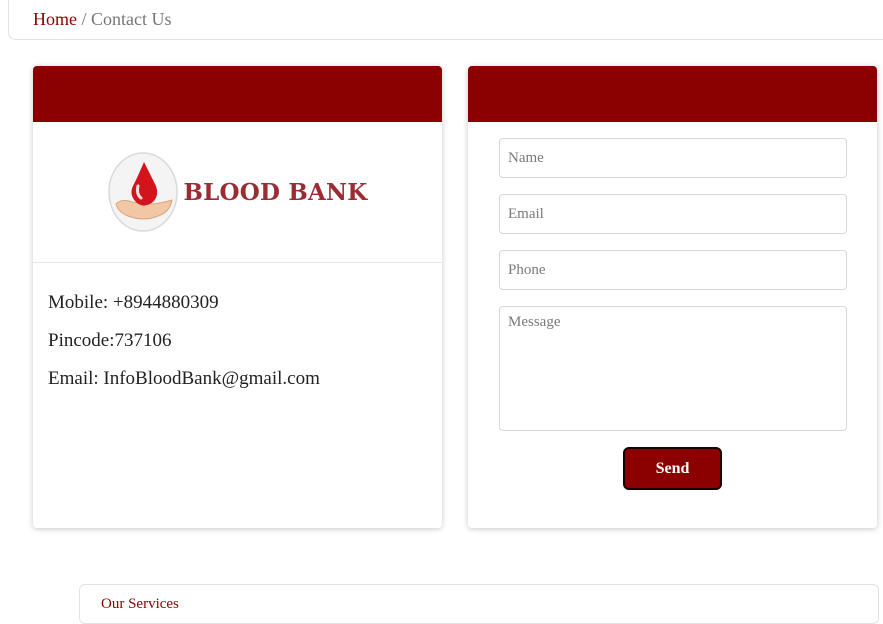 Image resolution: width=883 pixels, height=624 pixels. Describe the element at coordinates (673, 158) in the screenshot. I see `name-input` at that location.